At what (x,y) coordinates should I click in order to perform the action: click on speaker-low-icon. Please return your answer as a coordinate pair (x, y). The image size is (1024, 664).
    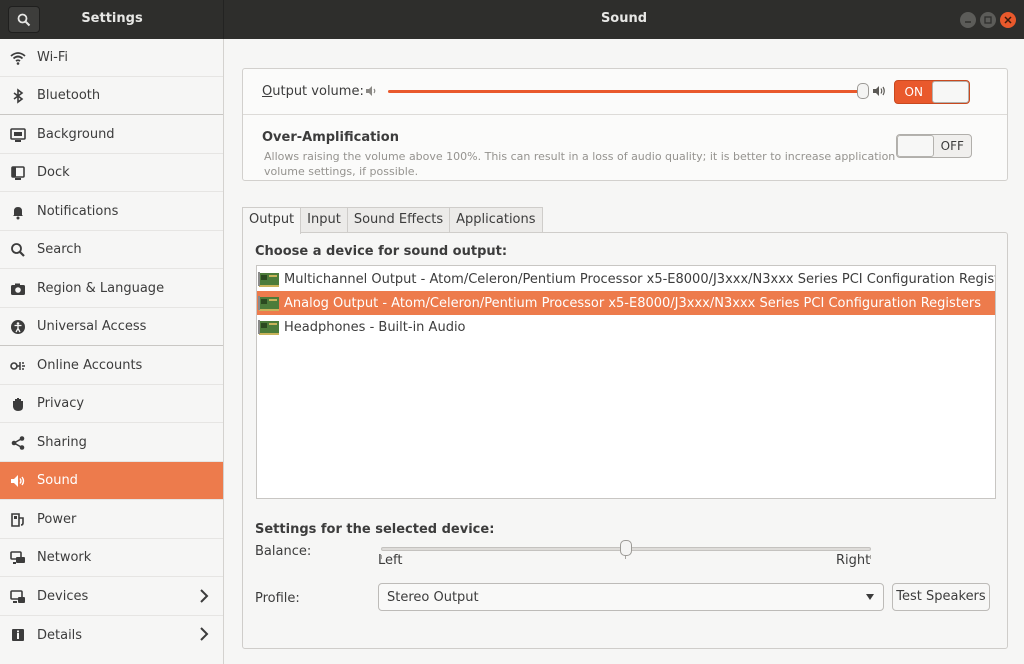
    Looking at the image, I should click on (371, 91).